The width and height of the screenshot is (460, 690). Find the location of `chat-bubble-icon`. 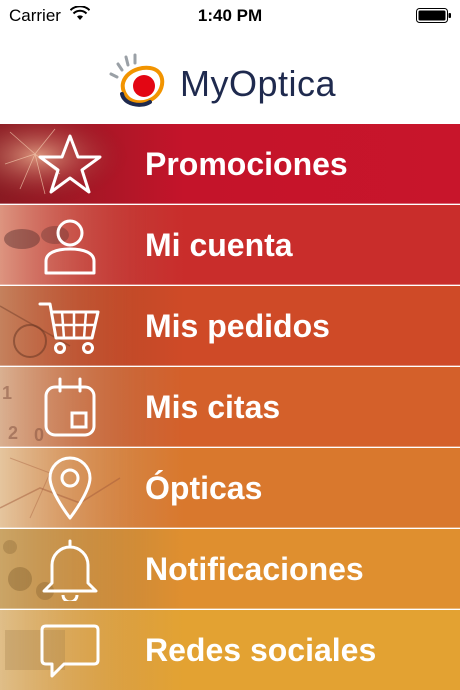

chat-bubble-icon is located at coordinates (70, 651).